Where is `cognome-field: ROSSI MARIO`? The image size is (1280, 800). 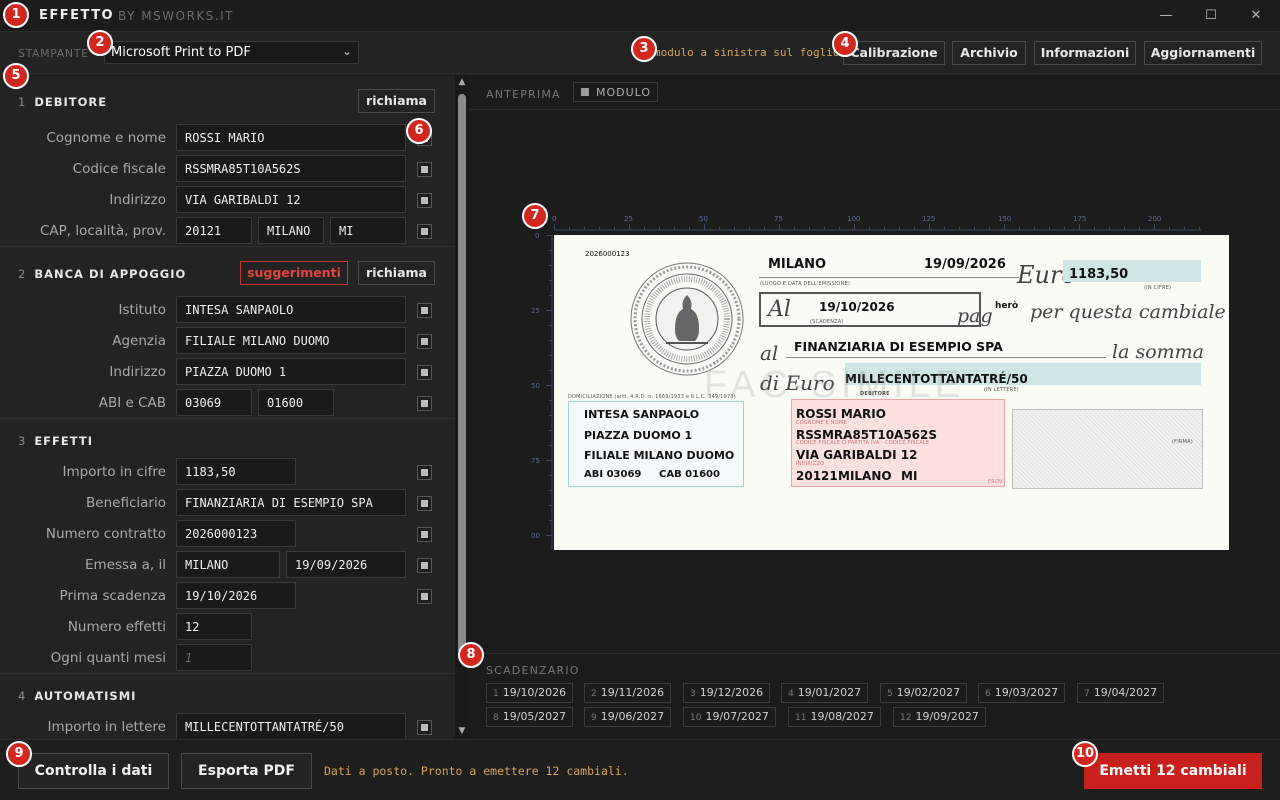
cognome-field: ROSSI MARIO is located at coordinates (291, 137).